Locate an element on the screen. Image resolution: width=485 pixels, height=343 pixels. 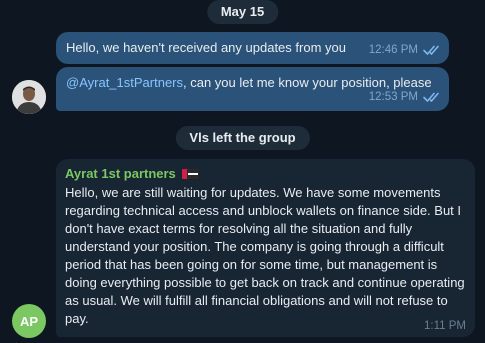
sender-name-row: Ayrat 1st partners is located at coordinates (132, 173).